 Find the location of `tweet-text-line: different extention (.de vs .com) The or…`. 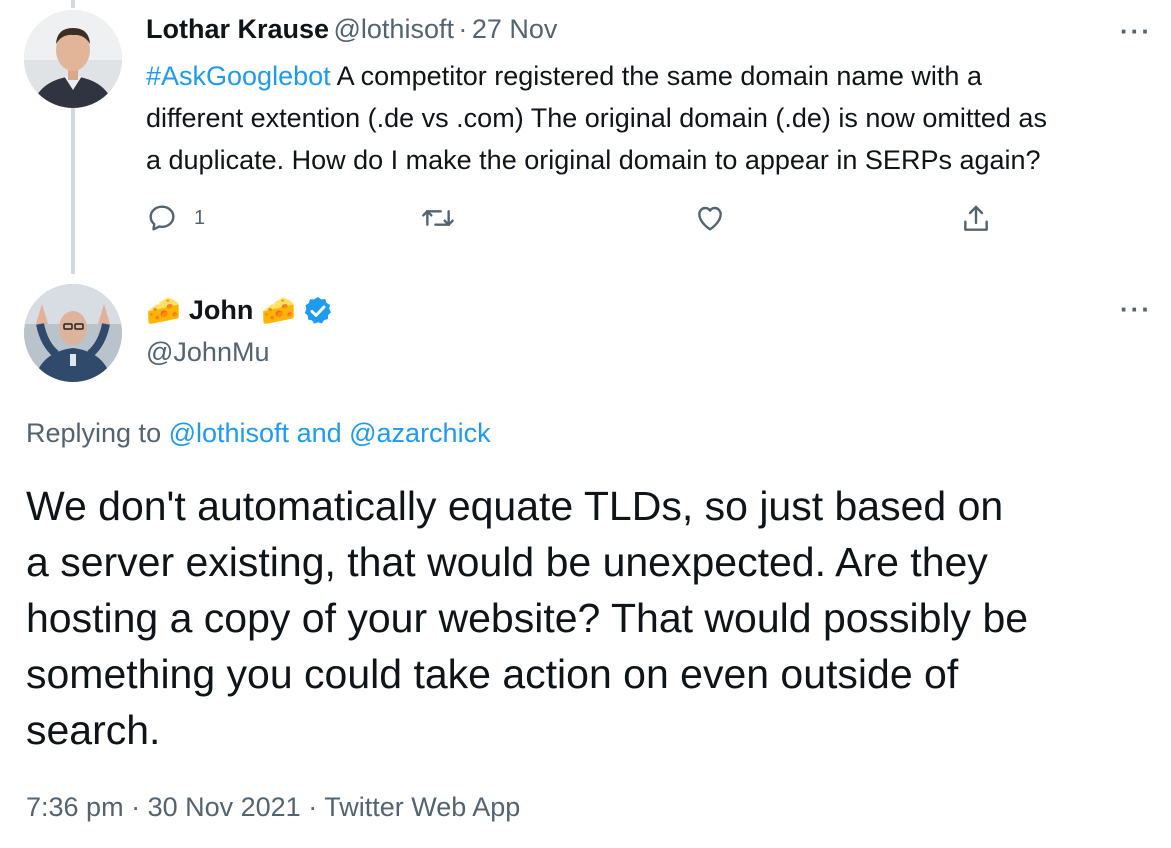

tweet-text-line: different extention (.de vs .com) The or… is located at coordinates (596, 118).